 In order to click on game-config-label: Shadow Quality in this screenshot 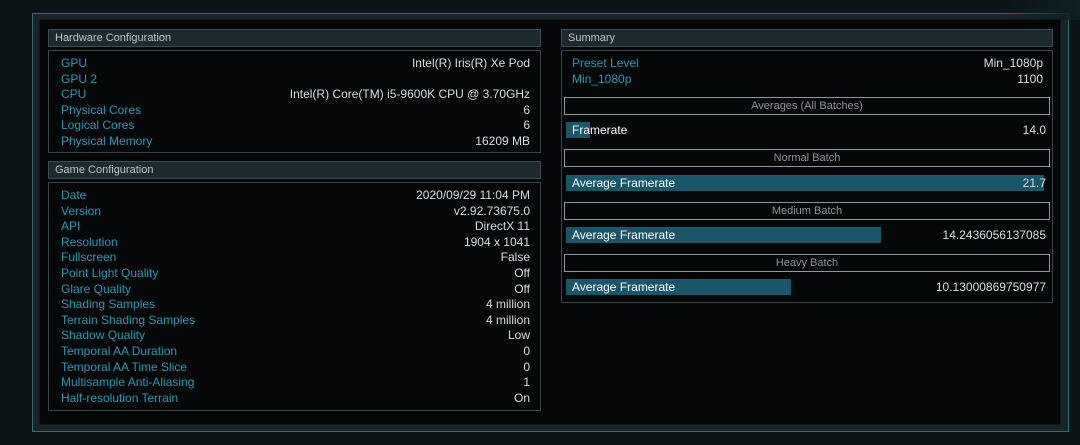, I will do `click(103, 335)`.